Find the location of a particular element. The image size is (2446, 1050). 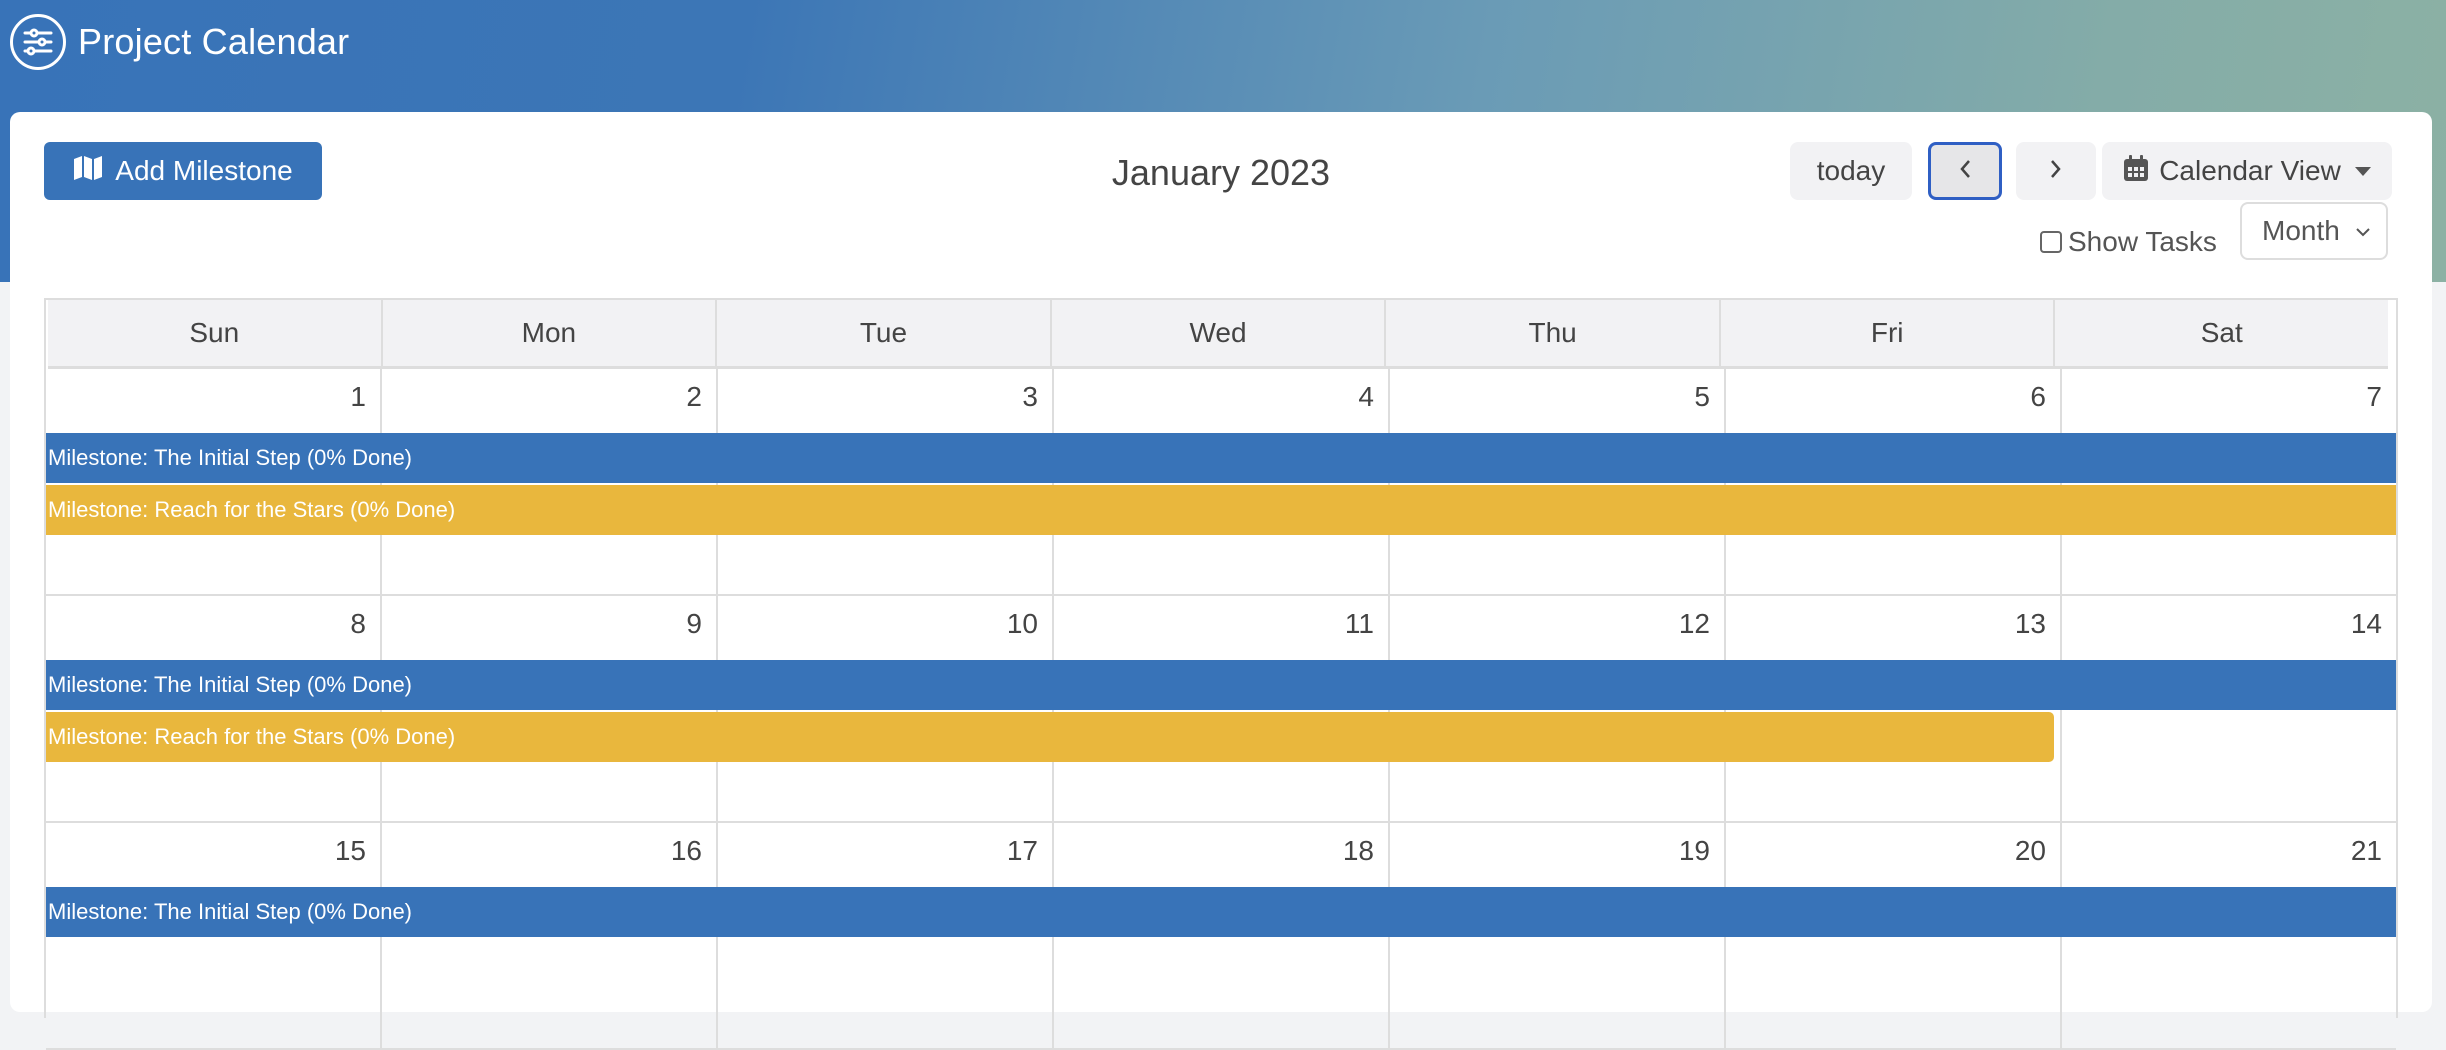

day-number: 11 is located at coordinates (1359, 623).